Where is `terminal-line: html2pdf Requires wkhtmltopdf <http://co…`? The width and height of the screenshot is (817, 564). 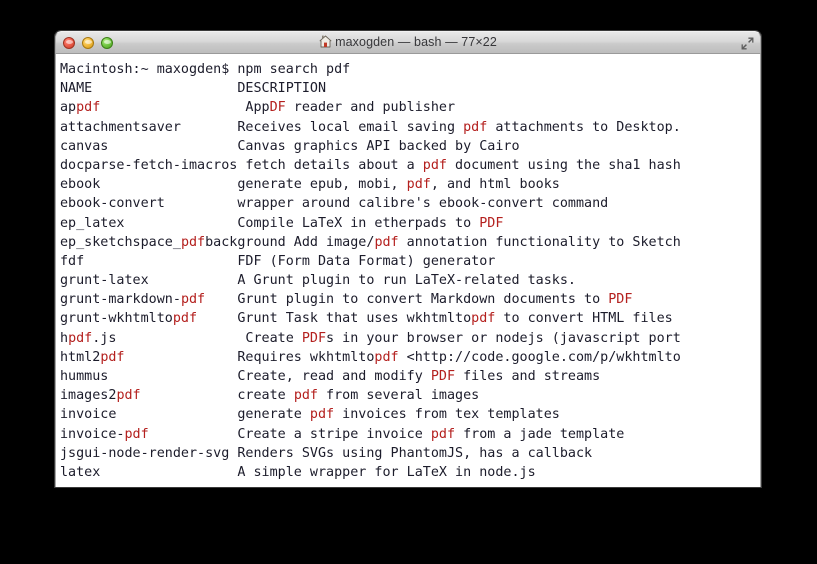 terminal-line: html2pdf Requires wkhtmltopdf <http://co… is located at coordinates (410, 357).